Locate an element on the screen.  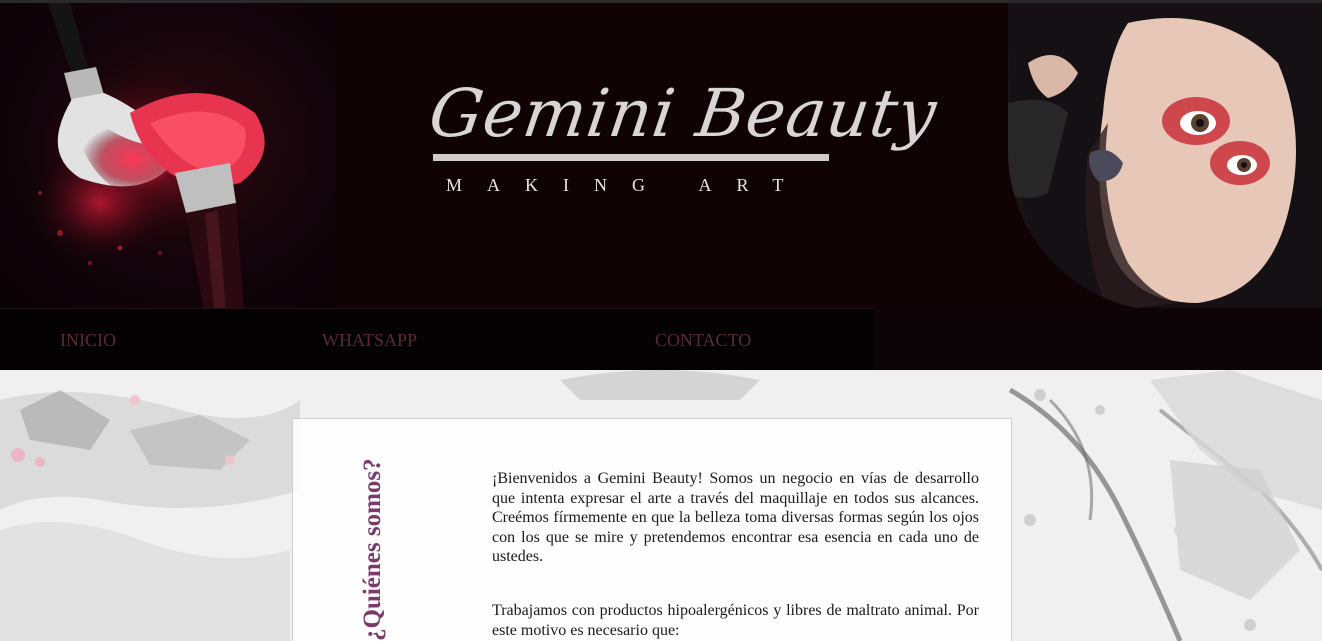
about-heading: ¿Quiénes somos? is located at coordinates (372, 549).